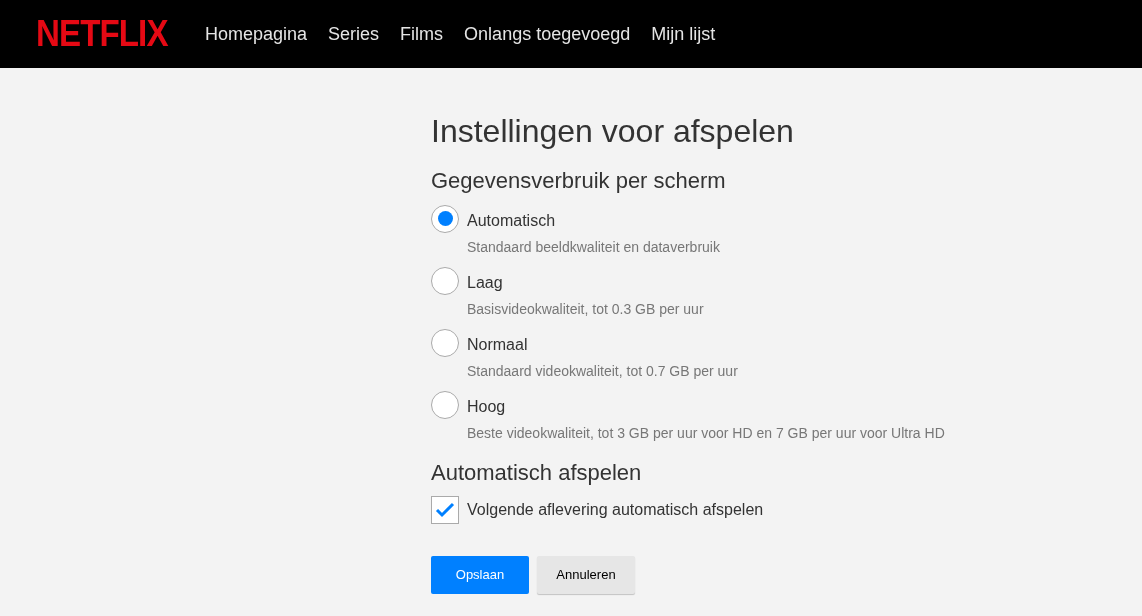  Describe the element at coordinates (586, 575) in the screenshot. I see `cancel-button: Annuleren` at that location.